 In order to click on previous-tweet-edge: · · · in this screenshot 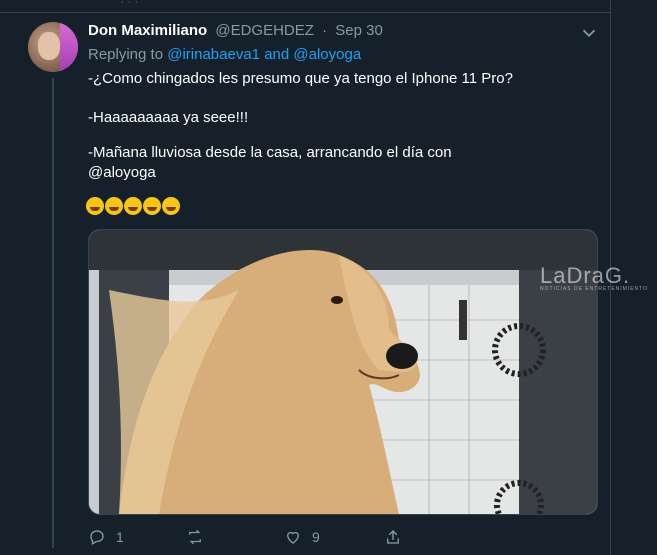, I will do `click(305, 6)`.